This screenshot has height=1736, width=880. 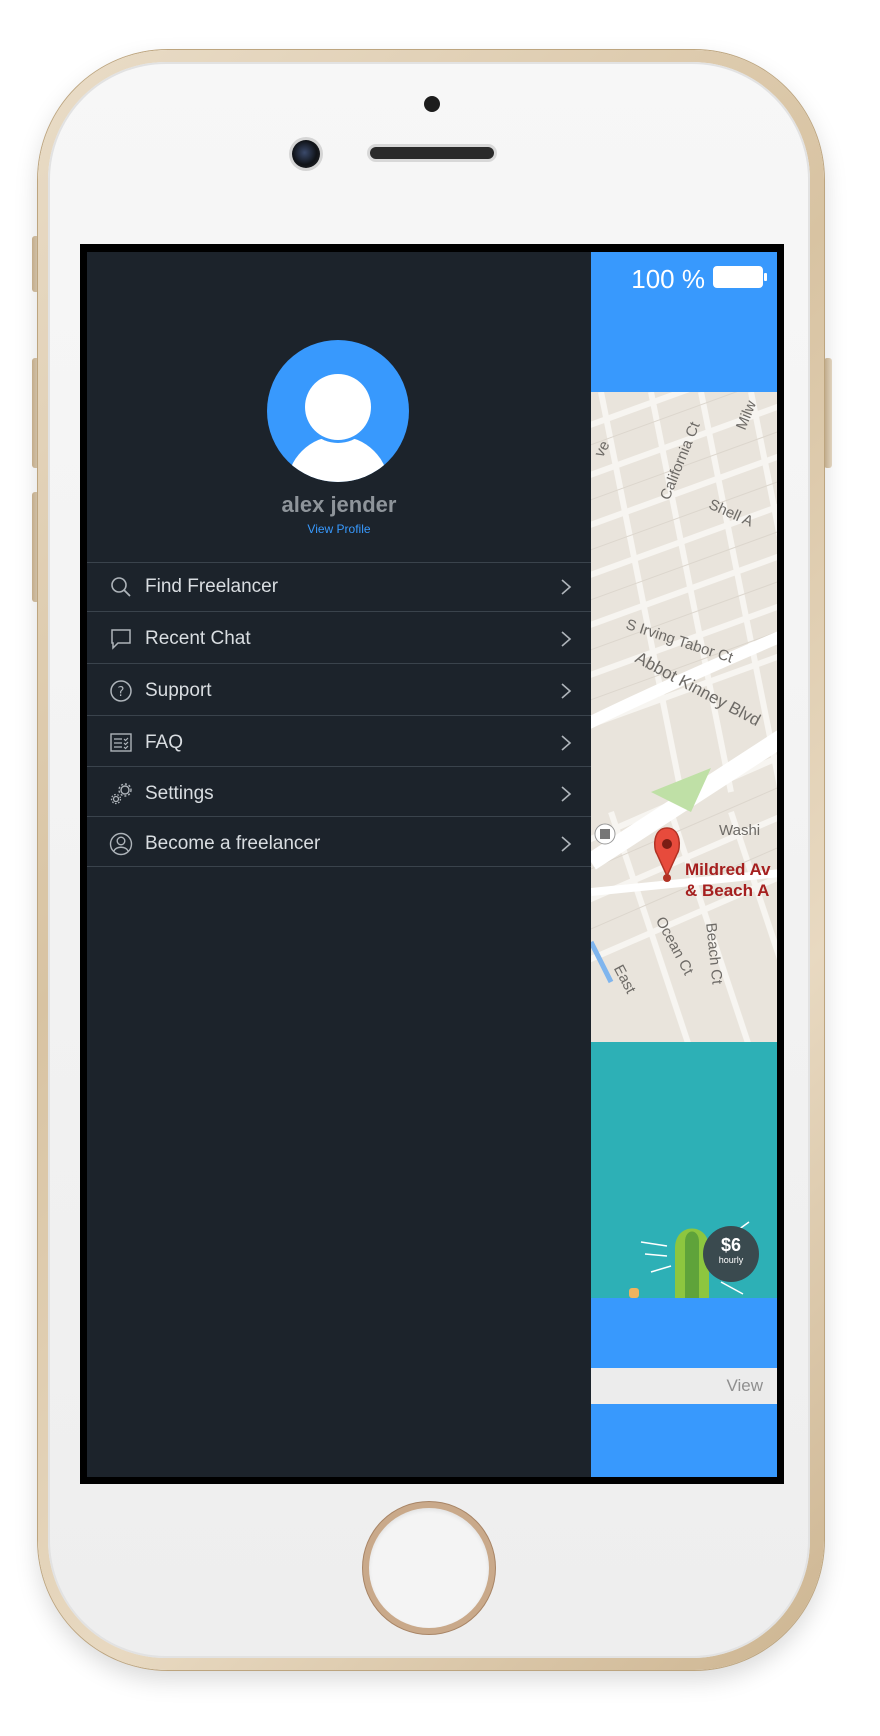 I want to click on menu-item-label: Become a freelancer, so click(x=233, y=843).